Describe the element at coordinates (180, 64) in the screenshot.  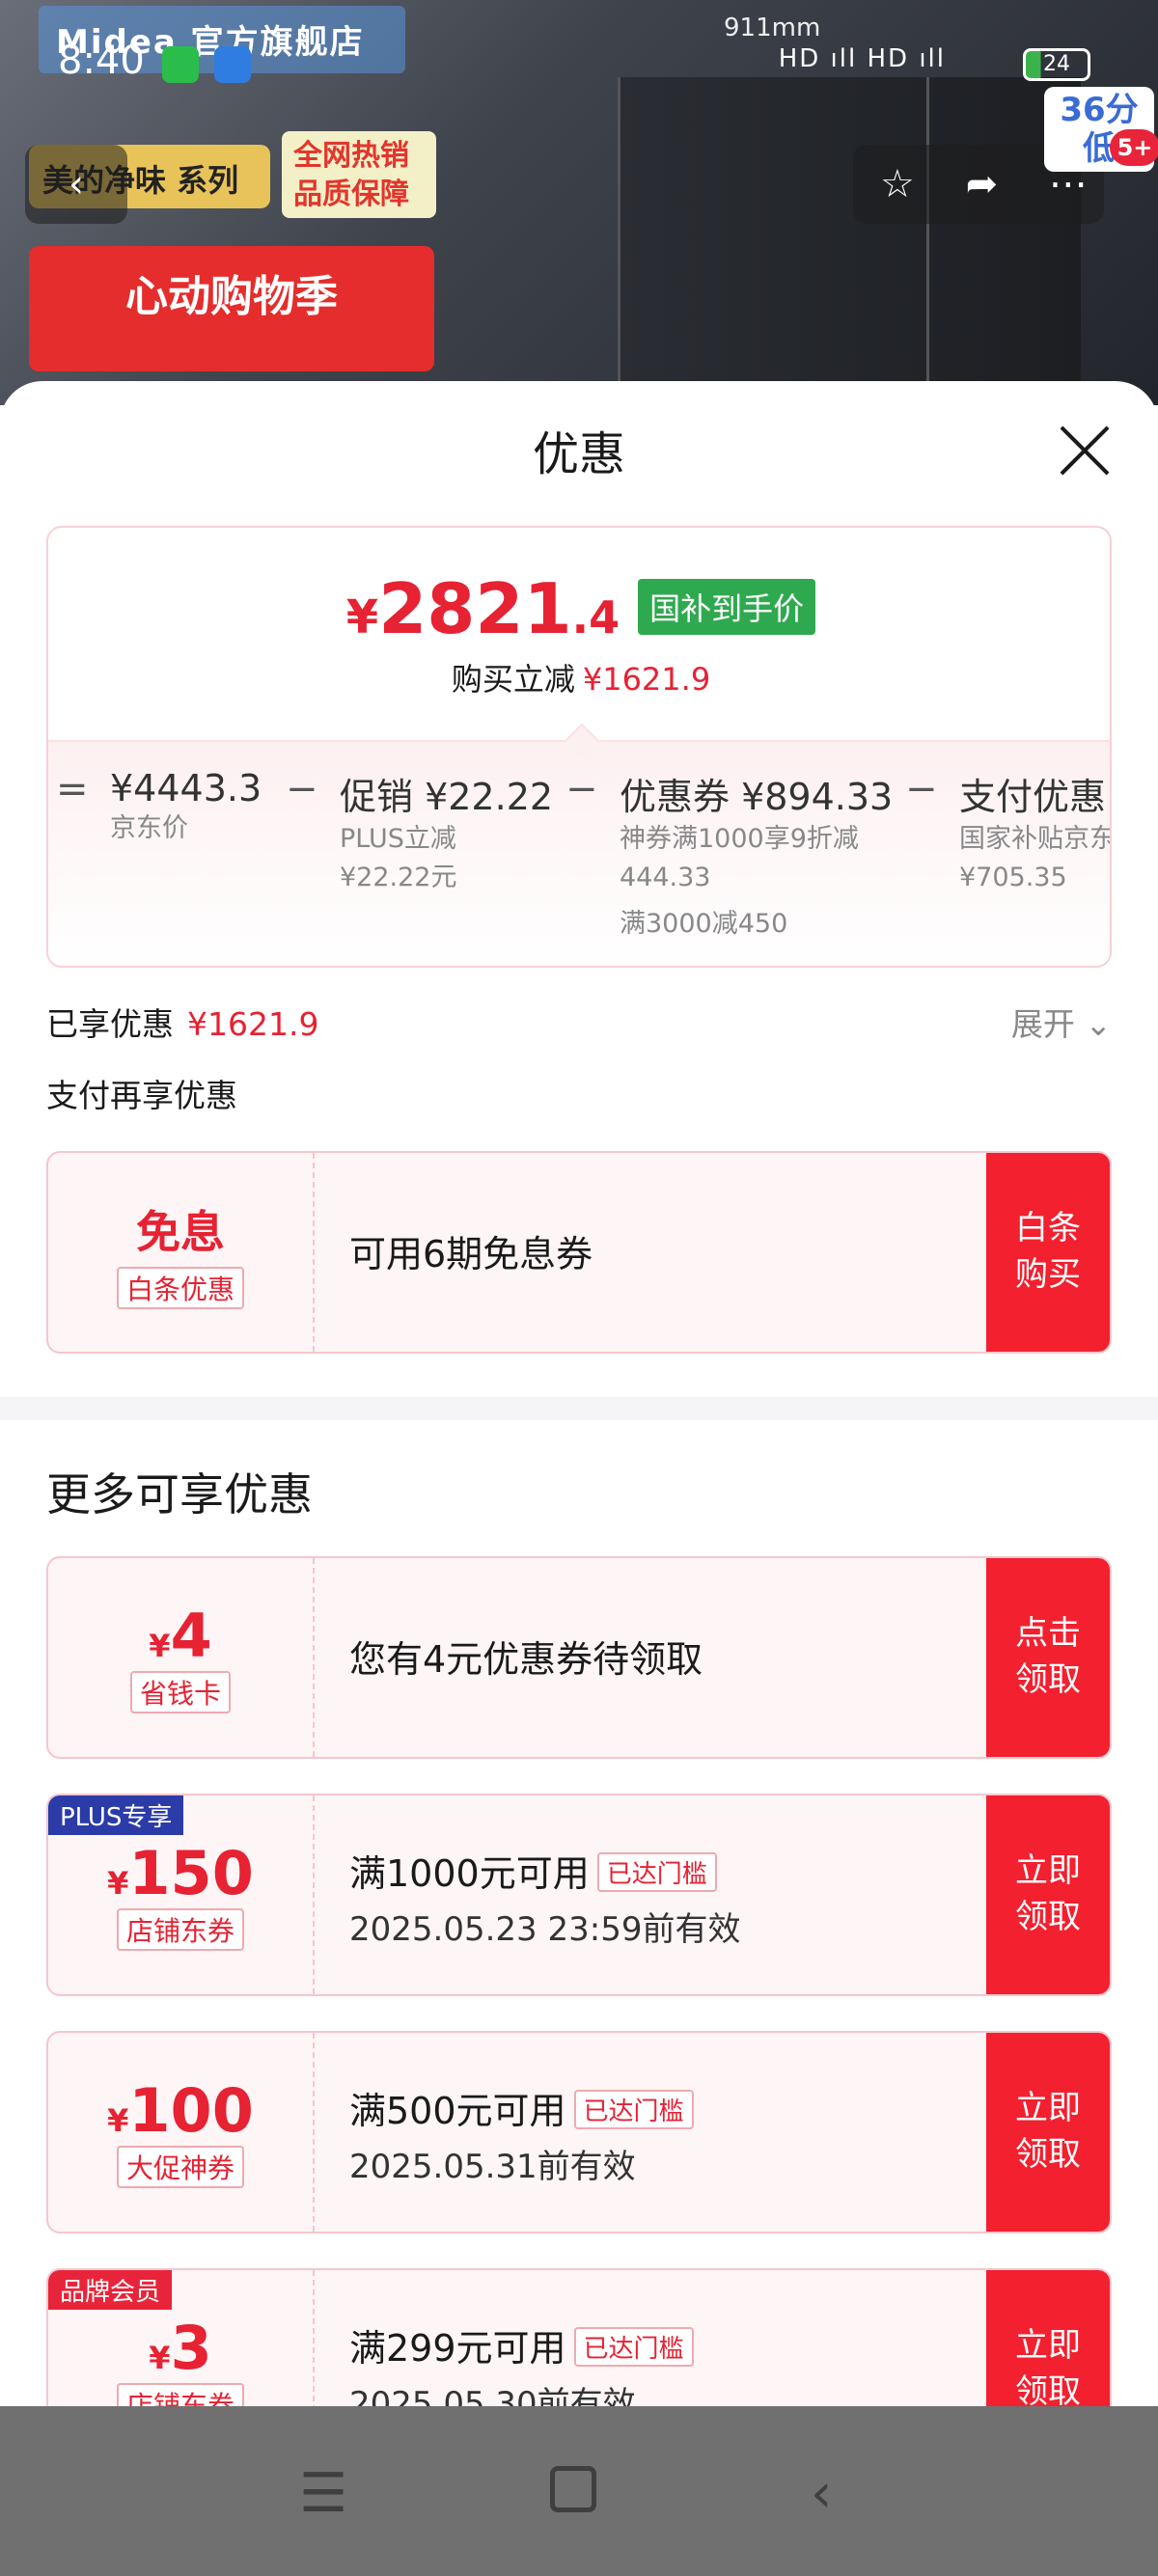
I see `wechat-icon` at that location.